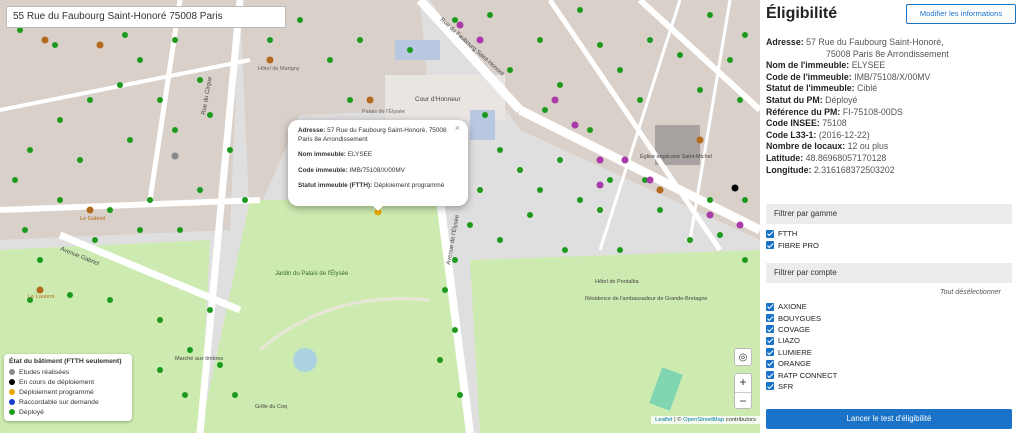 The height and width of the screenshot is (433, 1025). What do you see at coordinates (663, 420) in the screenshot?
I see `leaflet-link: Leaflet` at bounding box center [663, 420].